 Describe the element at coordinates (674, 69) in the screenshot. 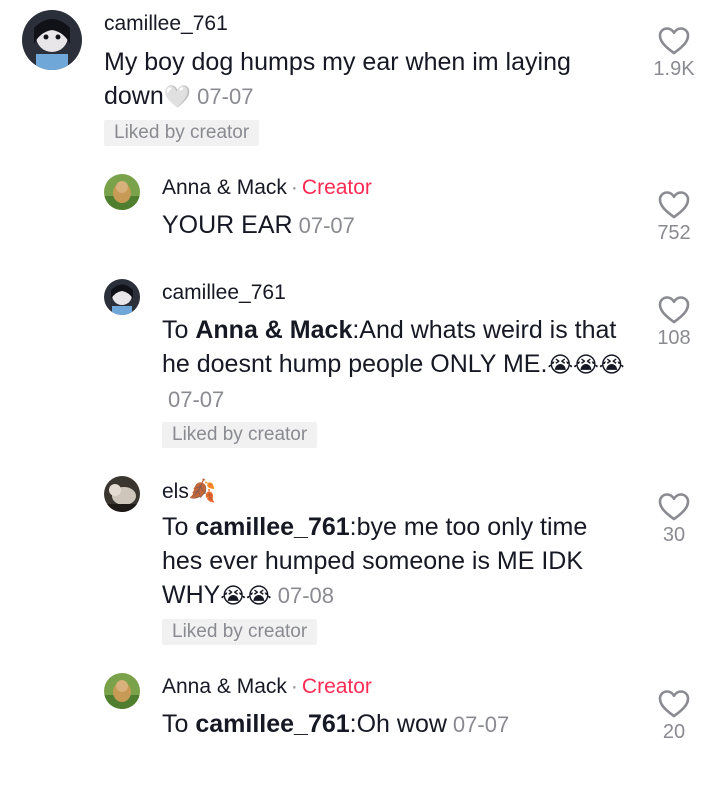

I see `like-count: 1.9K` at that location.